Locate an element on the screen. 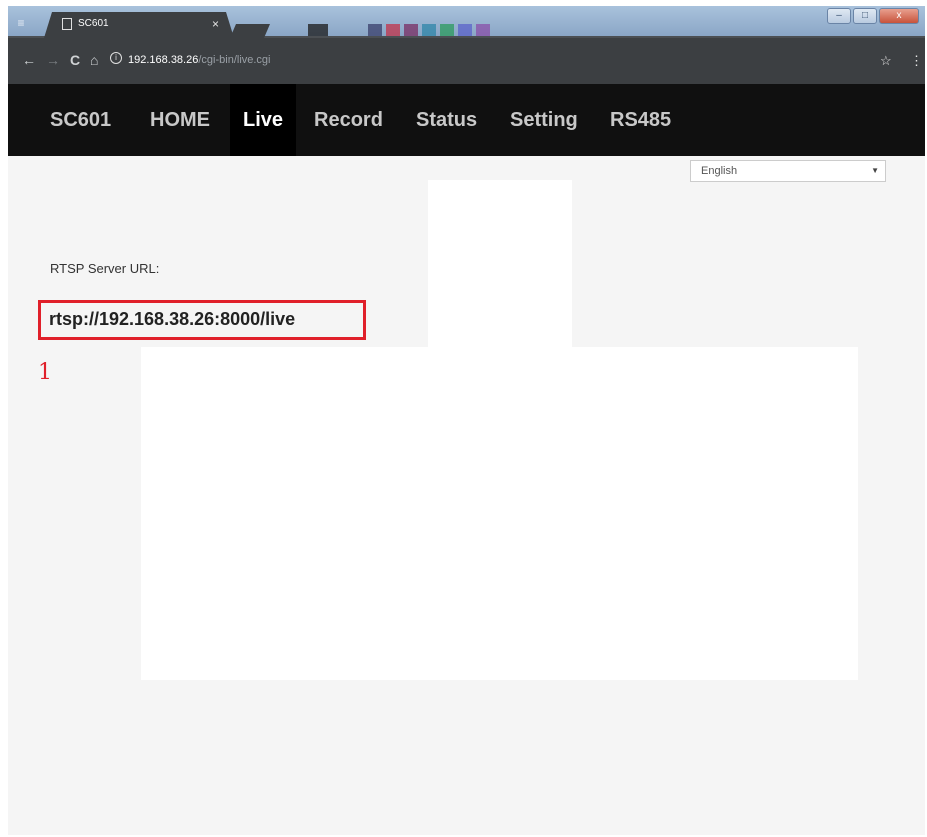 Image resolution: width=927 pixels, height=837 pixels. close-button: x is located at coordinates (899, 16).